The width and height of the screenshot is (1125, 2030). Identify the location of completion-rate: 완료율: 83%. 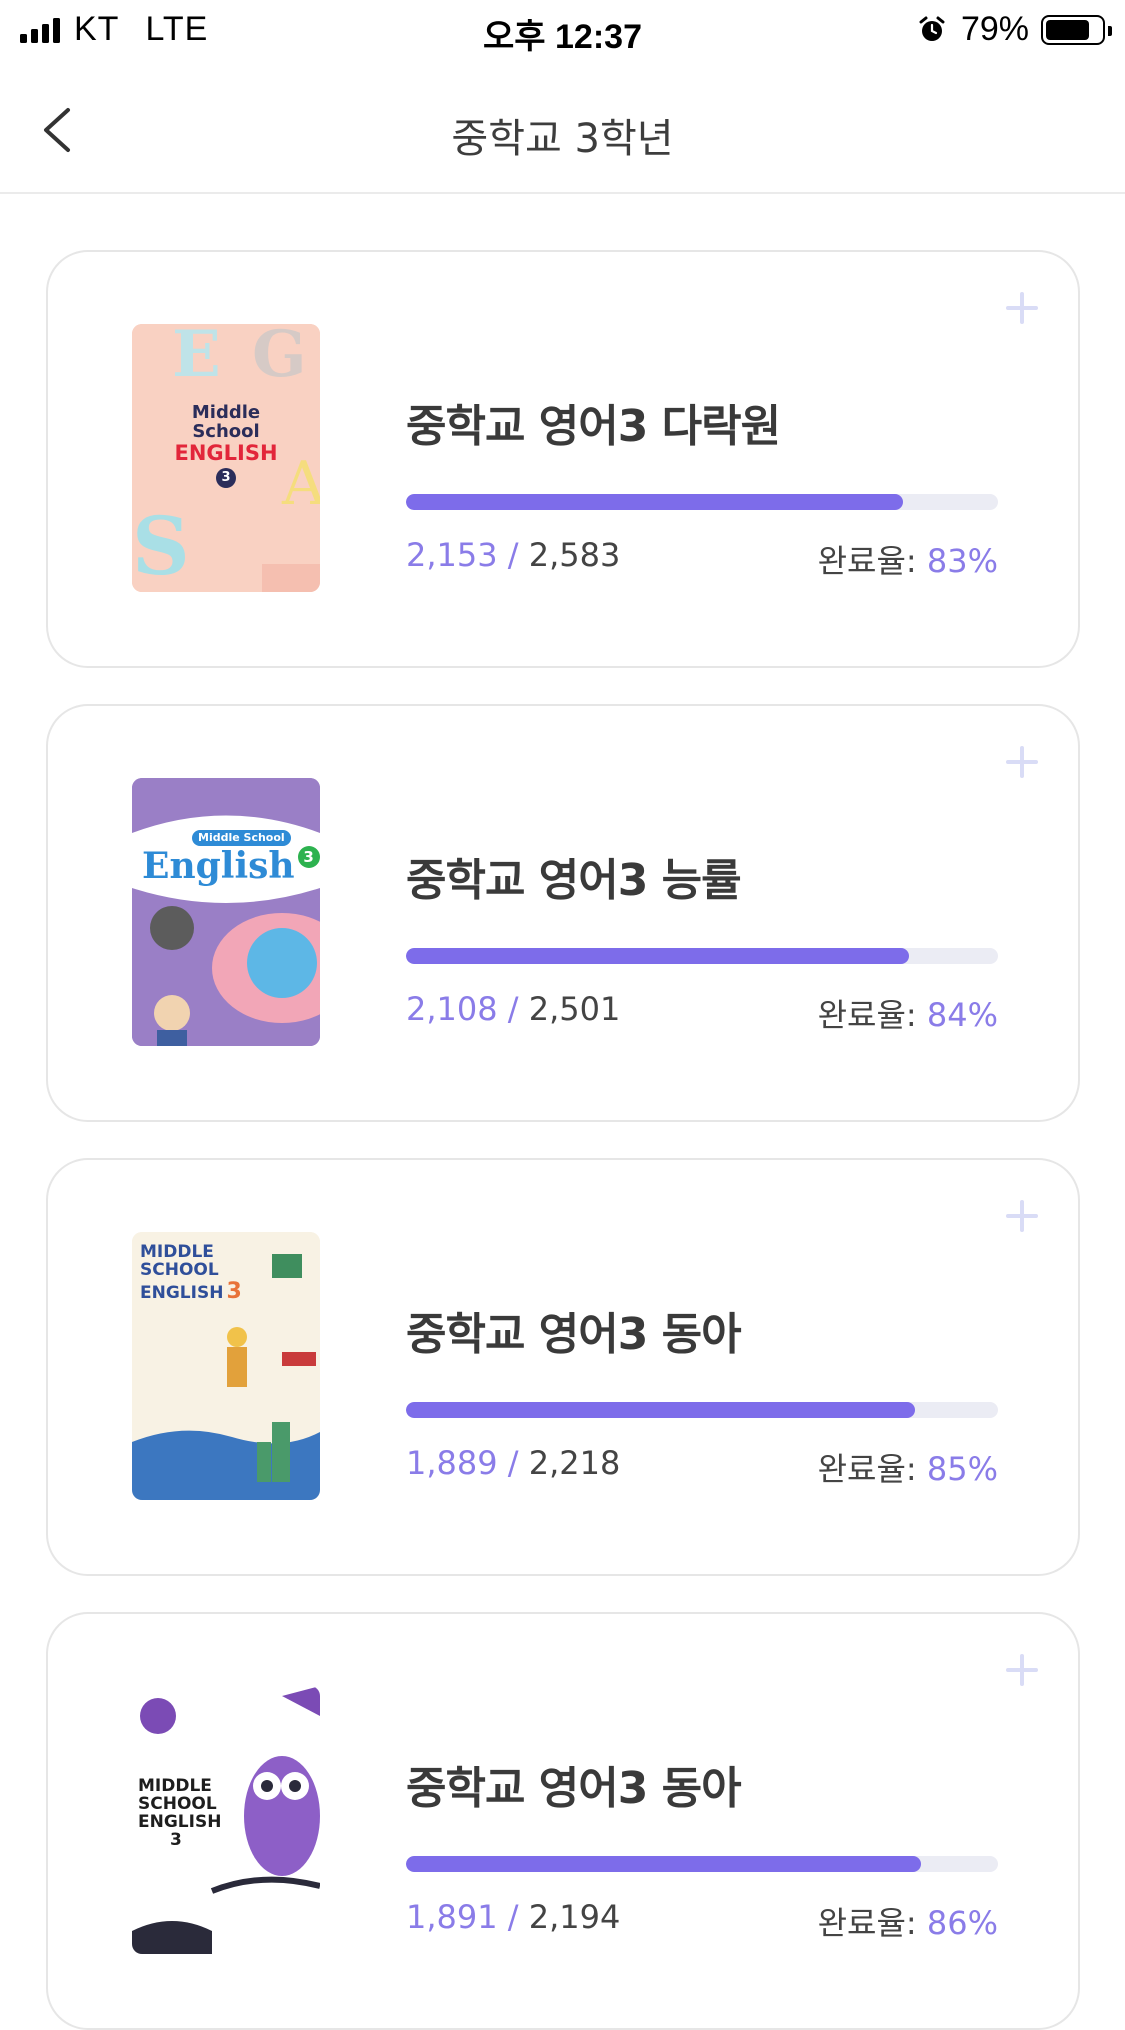
(908, 559).